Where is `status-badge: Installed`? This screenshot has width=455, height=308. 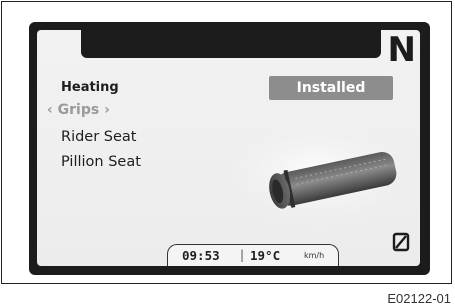 status-badge: Installed is located at coordinates (331, 88).